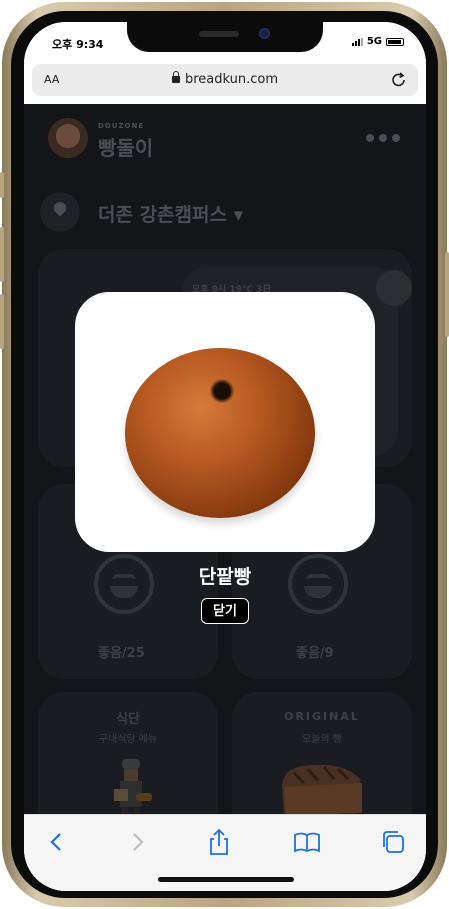 The image size is (449, 909). What do you see at coordinates (2, 321) in the screenshot?
I see `volume-down-button` at bounding box center [2, 321].